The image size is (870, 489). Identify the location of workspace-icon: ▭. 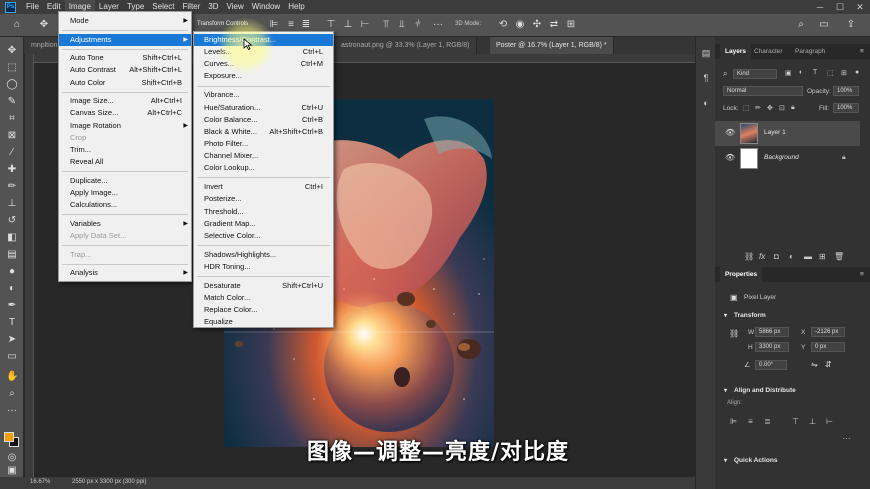
(824, 25).